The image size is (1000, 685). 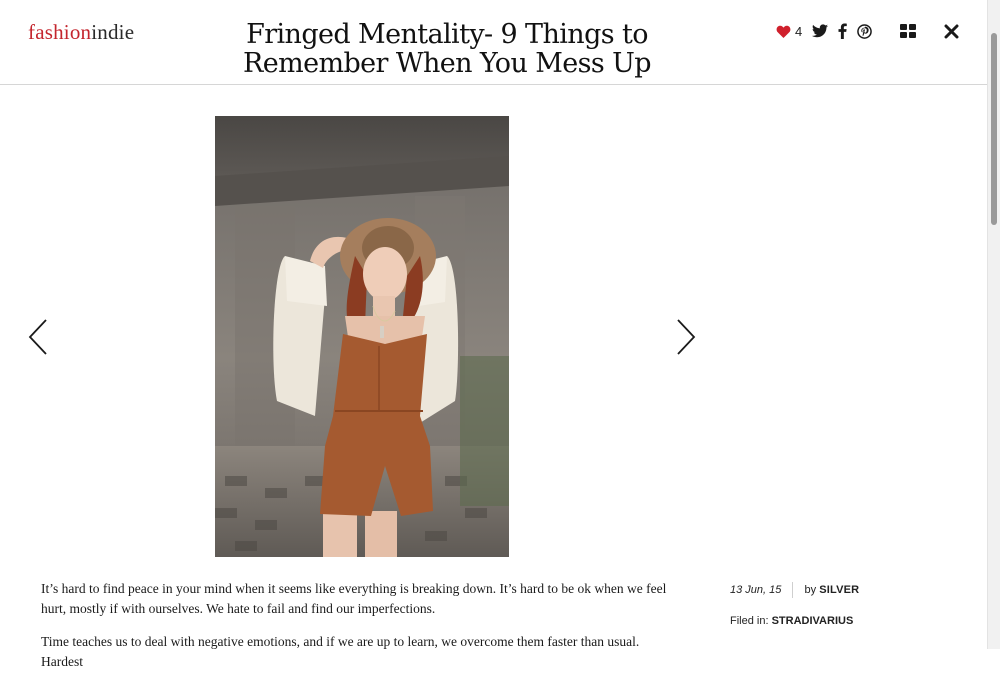 What do you see at coordinates (813, 621) in the screenshot?
I see `category-link: STRADIVARIUS` at bounding box center [813, 621].